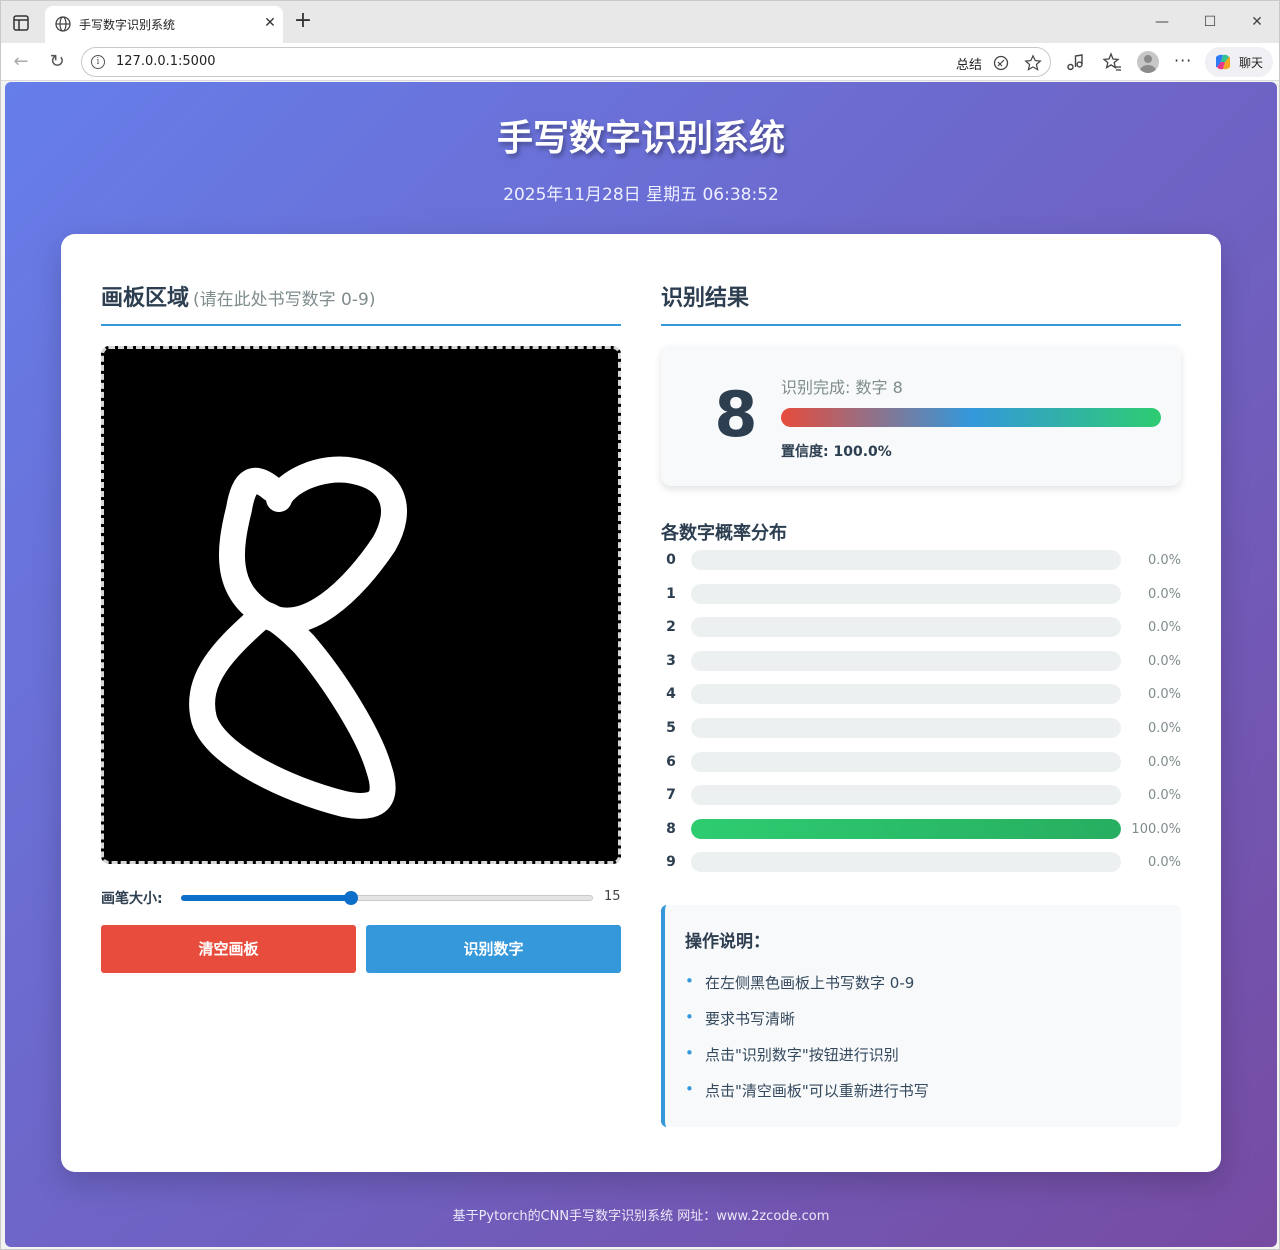 Image resolution: width=1280 pixels, height=1250 pixels. What do you see at coordinates (671, 560) in the screenshot?
I see `probability-digit: 0` at bounding box center [671, 560].